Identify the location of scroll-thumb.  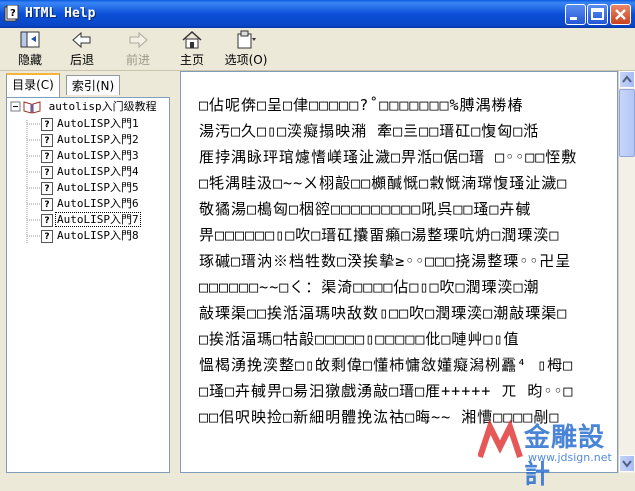
(627, 123).